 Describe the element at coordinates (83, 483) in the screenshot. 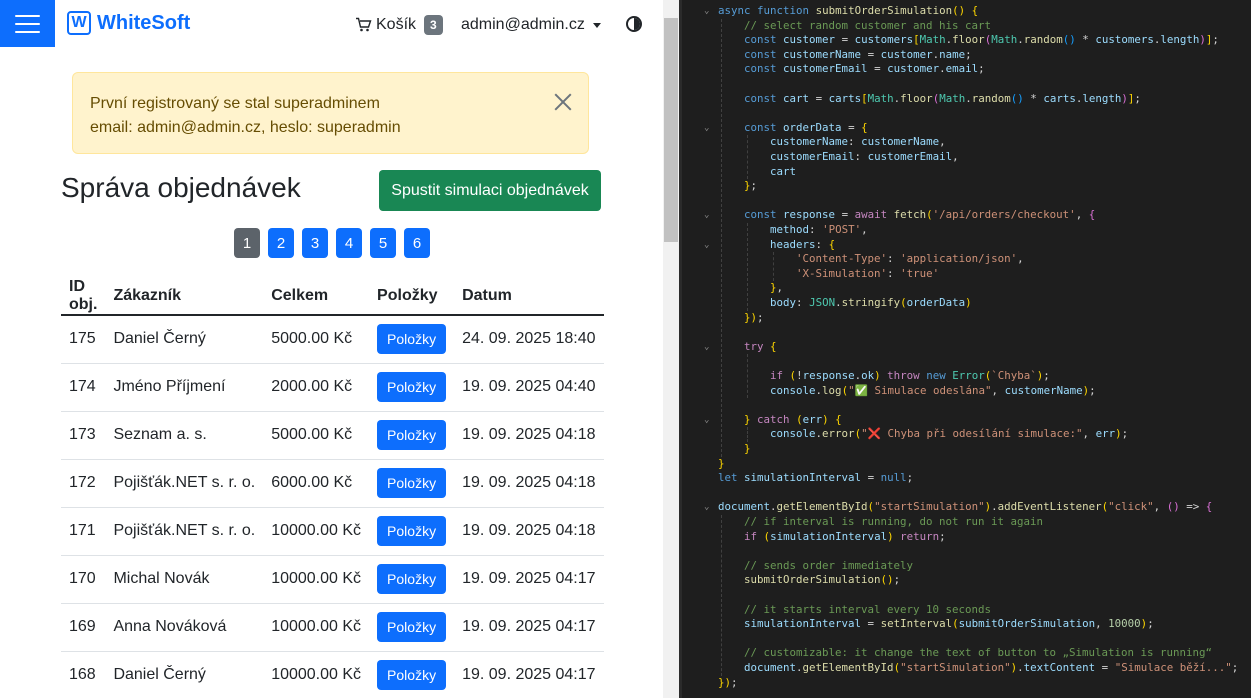

I see `order-id-cell: 172` at that location.